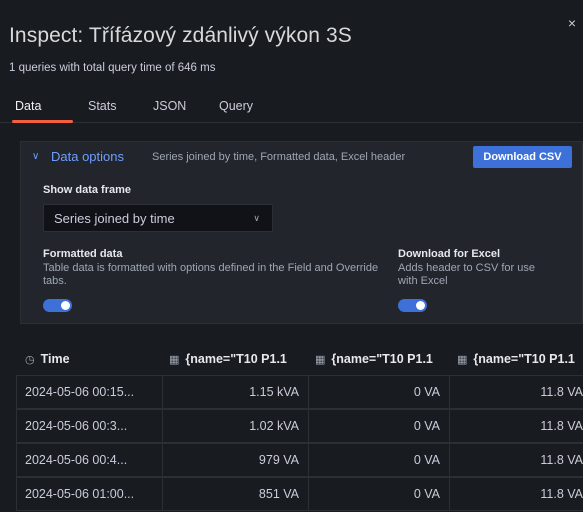 This screenshot has height=512, width=583. I want to click on data-options-title: Data options, so click(87, 156).